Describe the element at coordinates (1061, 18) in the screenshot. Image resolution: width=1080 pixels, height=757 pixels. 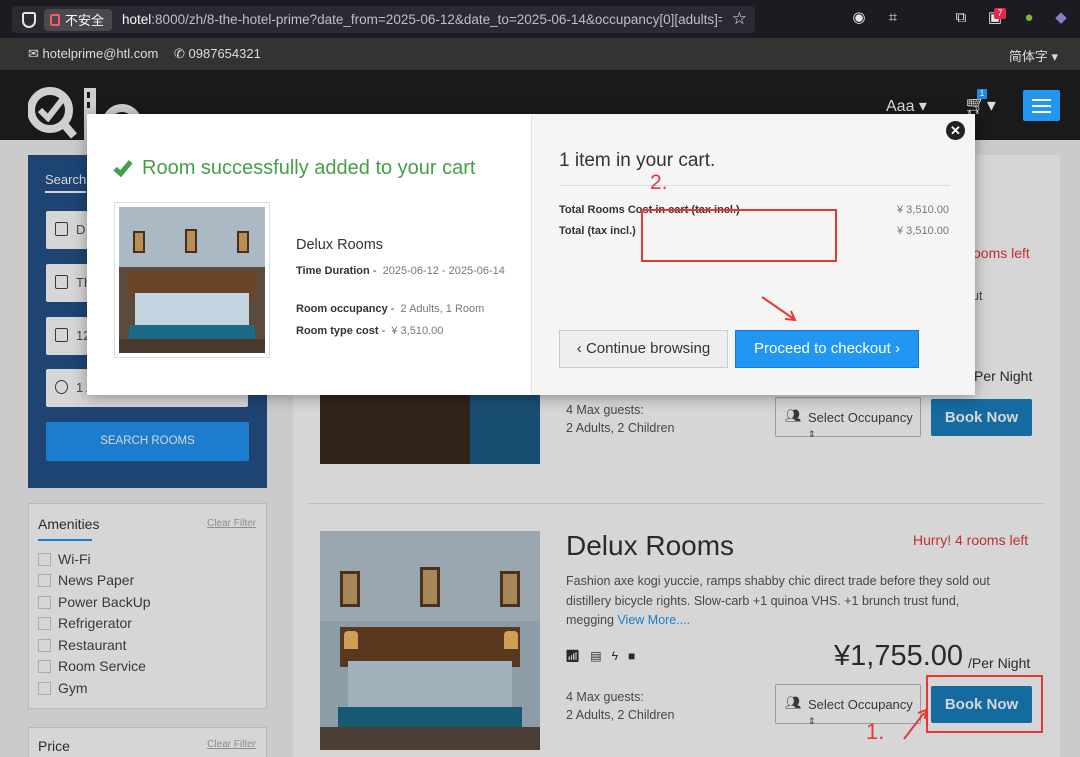
I see `purple-extension-icon: ◆` at that location.